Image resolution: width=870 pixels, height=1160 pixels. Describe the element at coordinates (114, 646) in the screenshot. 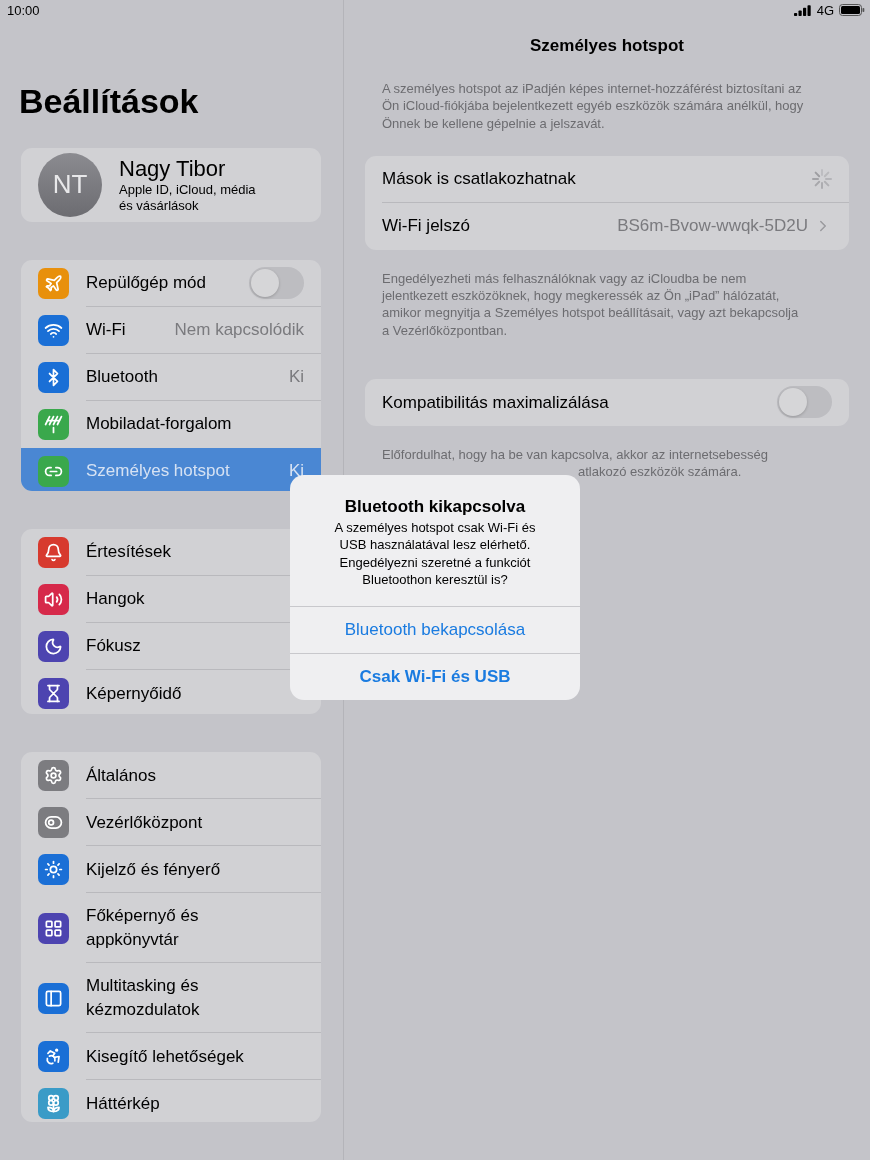

I see `item-label: Fókusz` at that location.